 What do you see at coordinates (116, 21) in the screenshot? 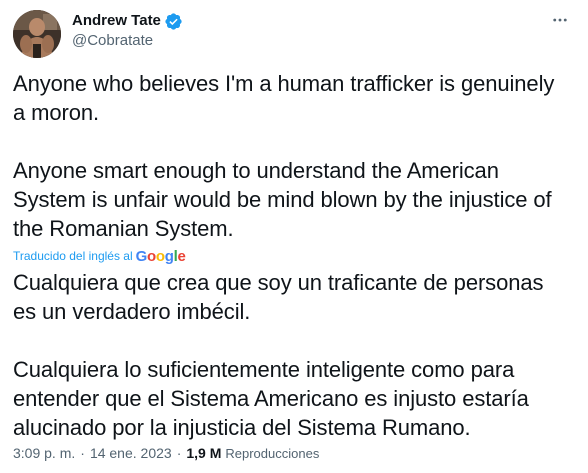
I see `author-name: Andrew Tate` at bounding box center [116, 21].